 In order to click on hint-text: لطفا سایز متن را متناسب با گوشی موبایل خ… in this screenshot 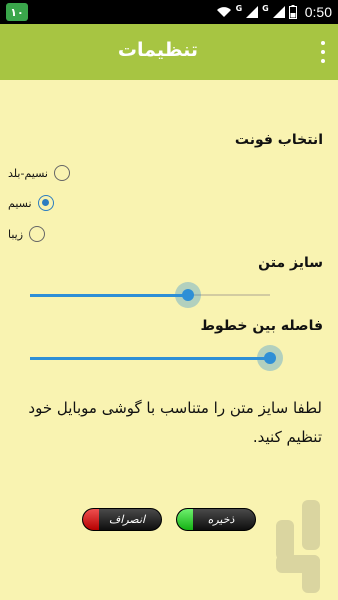, I will do `click(175, 422)`.